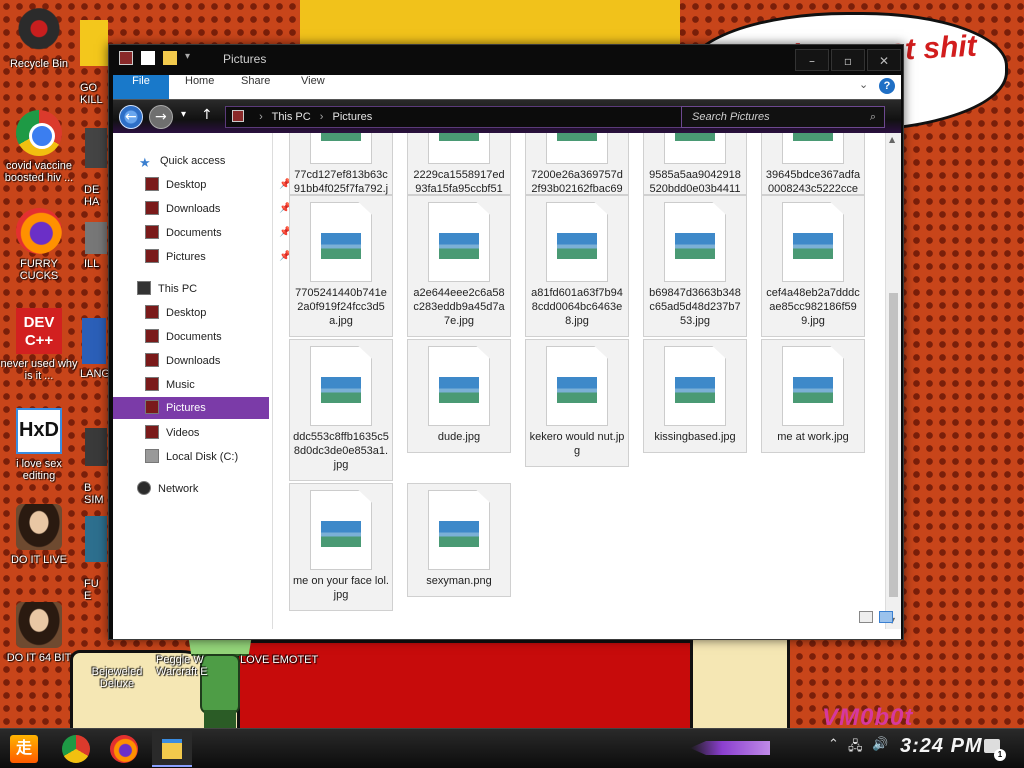  I want to click on file-tile: sexyman.png, so click(459, 540).